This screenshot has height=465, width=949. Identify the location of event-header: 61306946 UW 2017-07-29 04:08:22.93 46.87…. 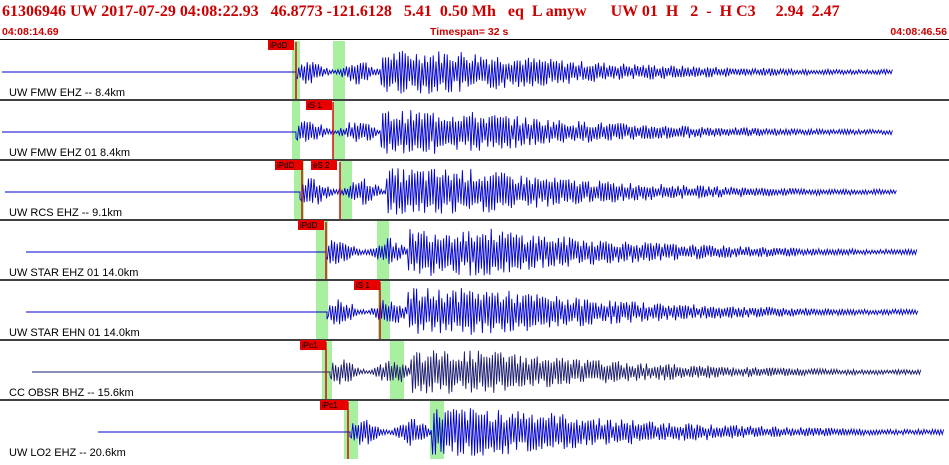
(474, 20).